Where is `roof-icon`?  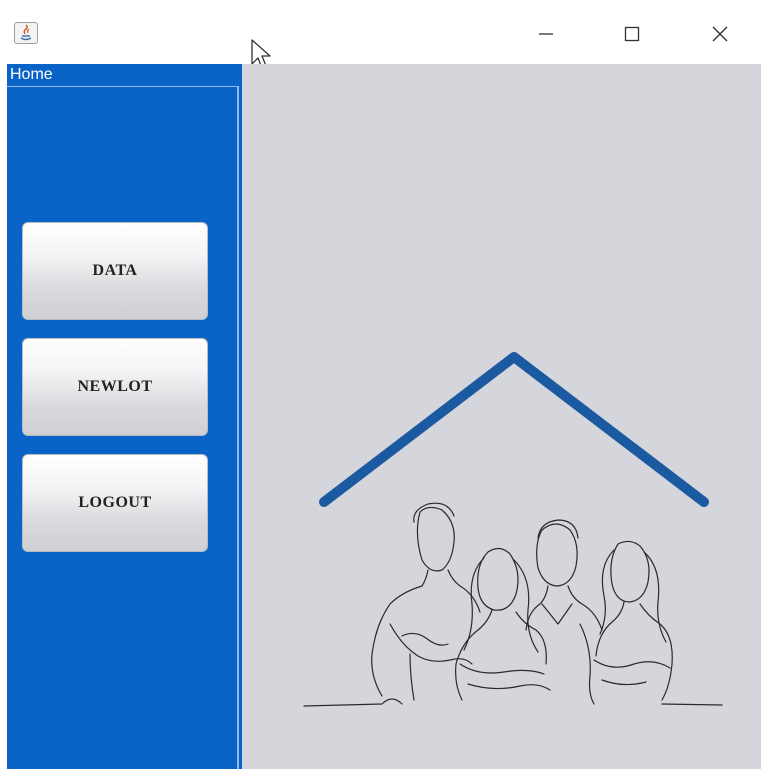
roof-icon is located at coordinates (514, 429).